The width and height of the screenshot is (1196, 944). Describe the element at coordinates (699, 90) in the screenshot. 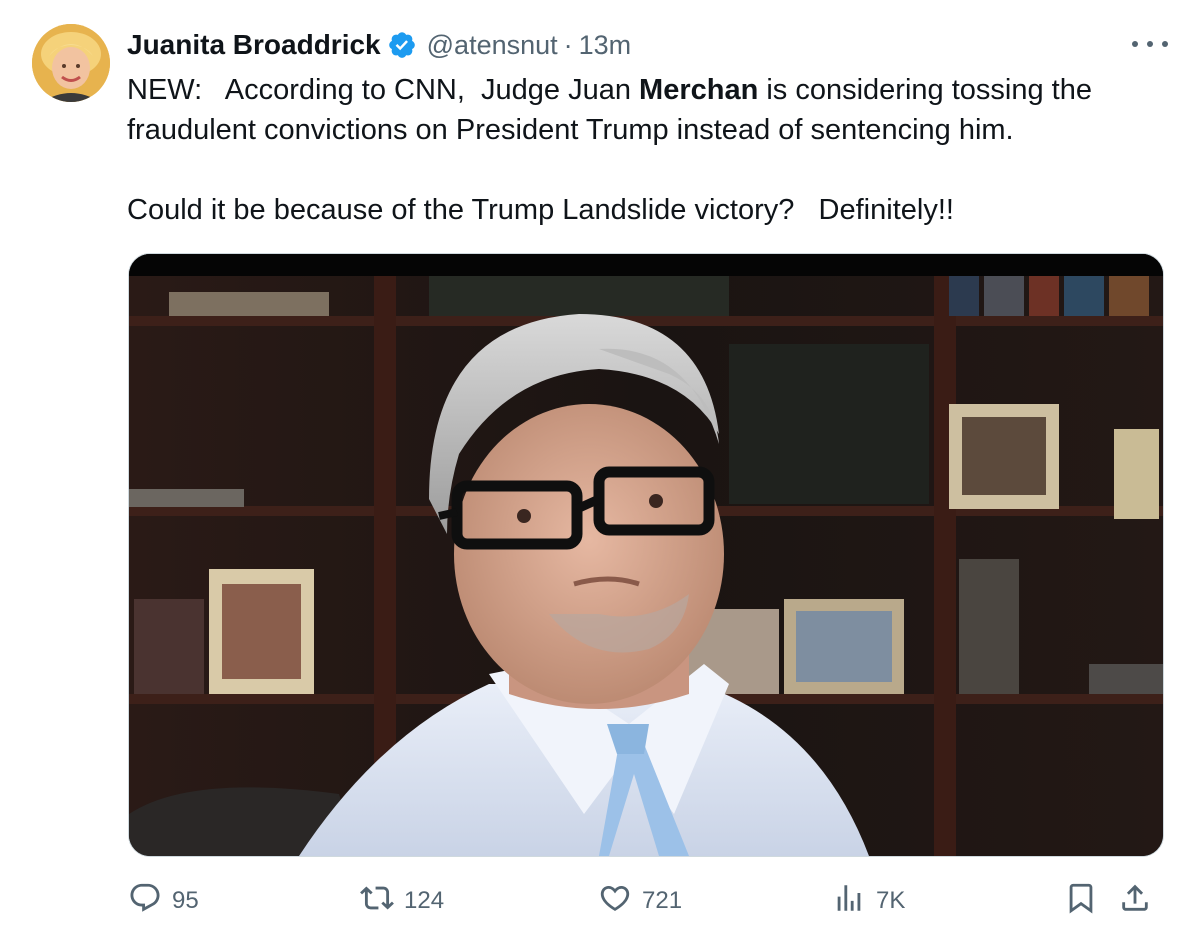

I see `text-bold-segment: Merchan` at that location.